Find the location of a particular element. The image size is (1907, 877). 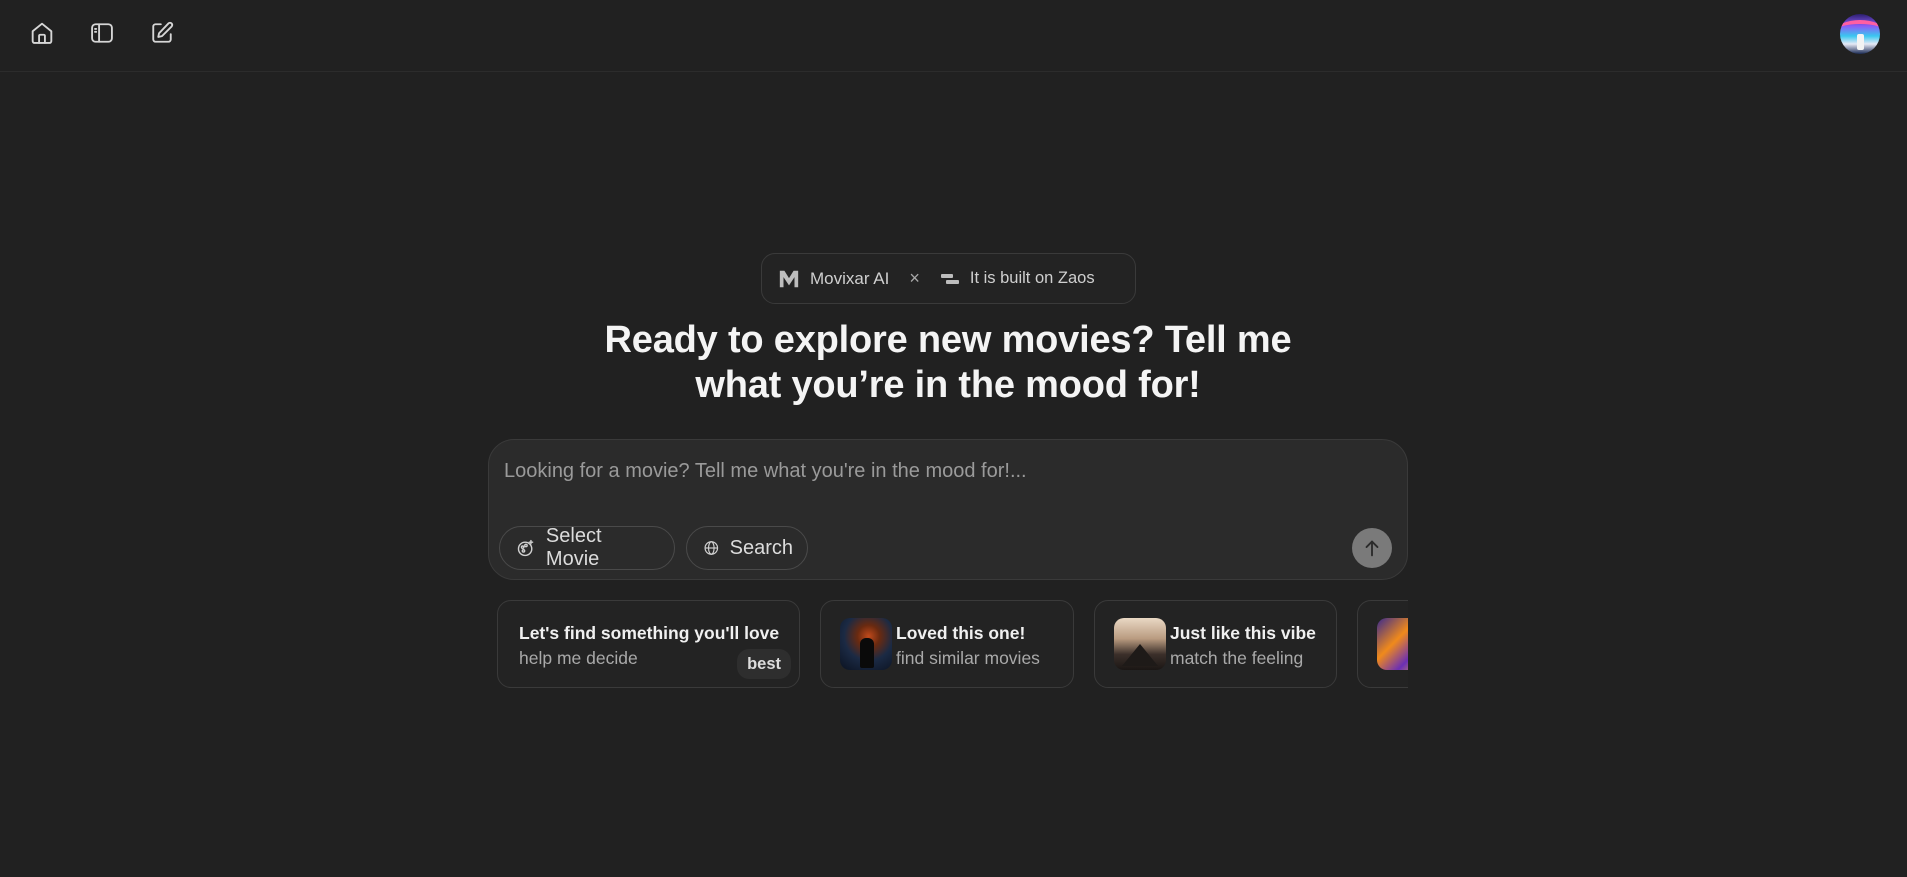

suggestion-title: Let's find something you'll love is located at coordinates (649, 633).